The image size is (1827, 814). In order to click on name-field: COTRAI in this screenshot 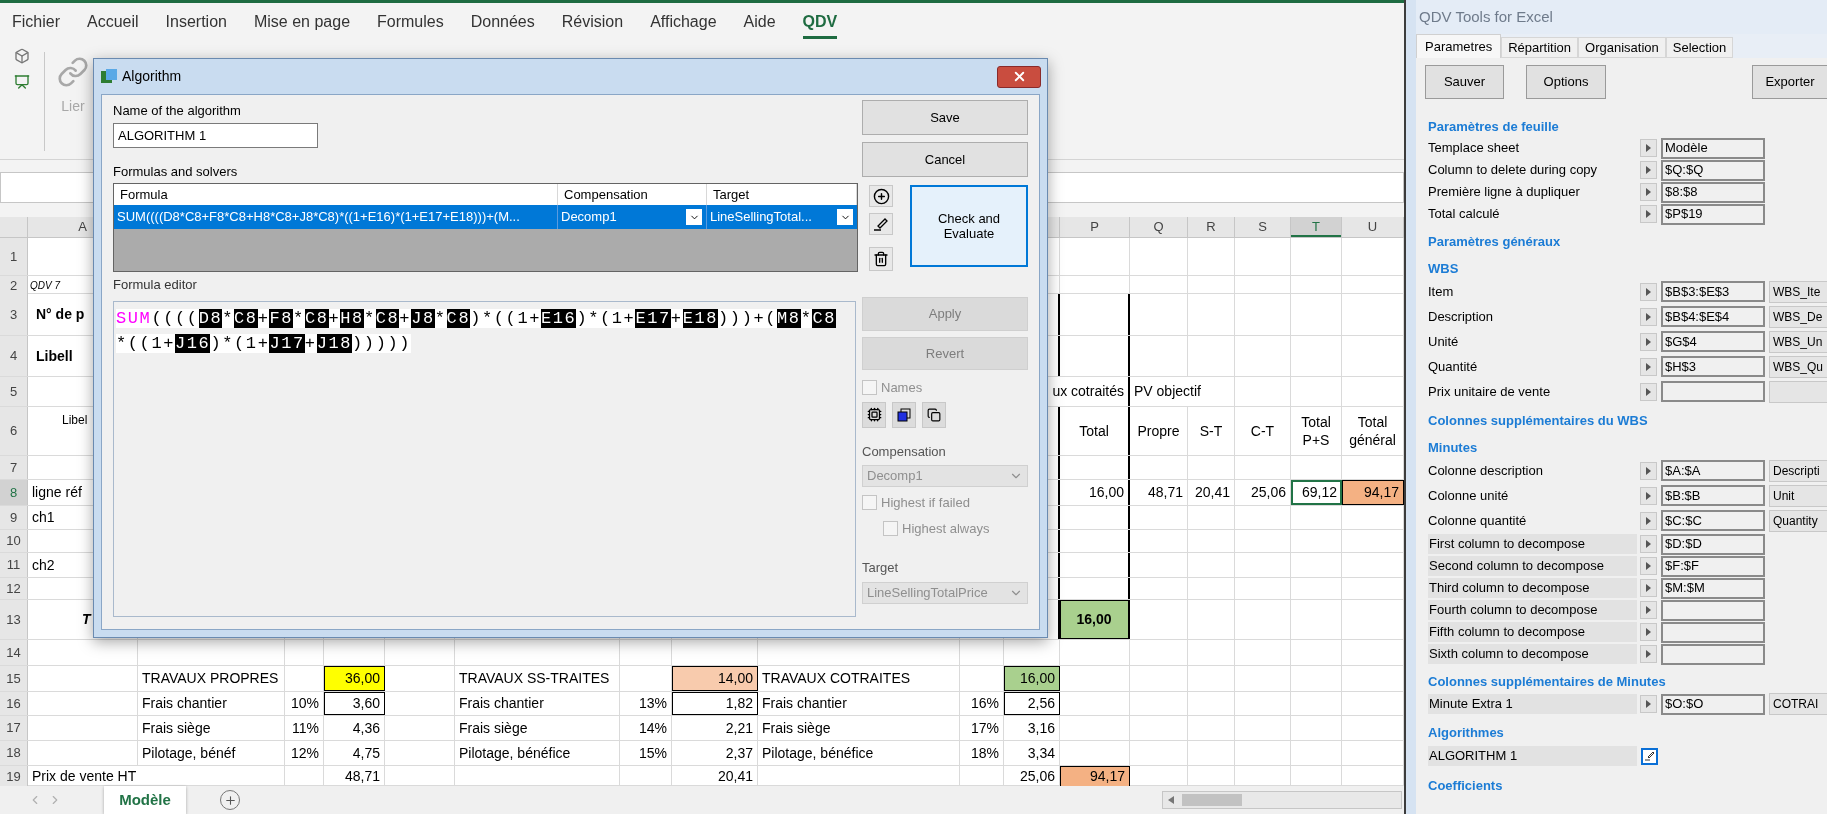, I will do `click(1798, 704)`.